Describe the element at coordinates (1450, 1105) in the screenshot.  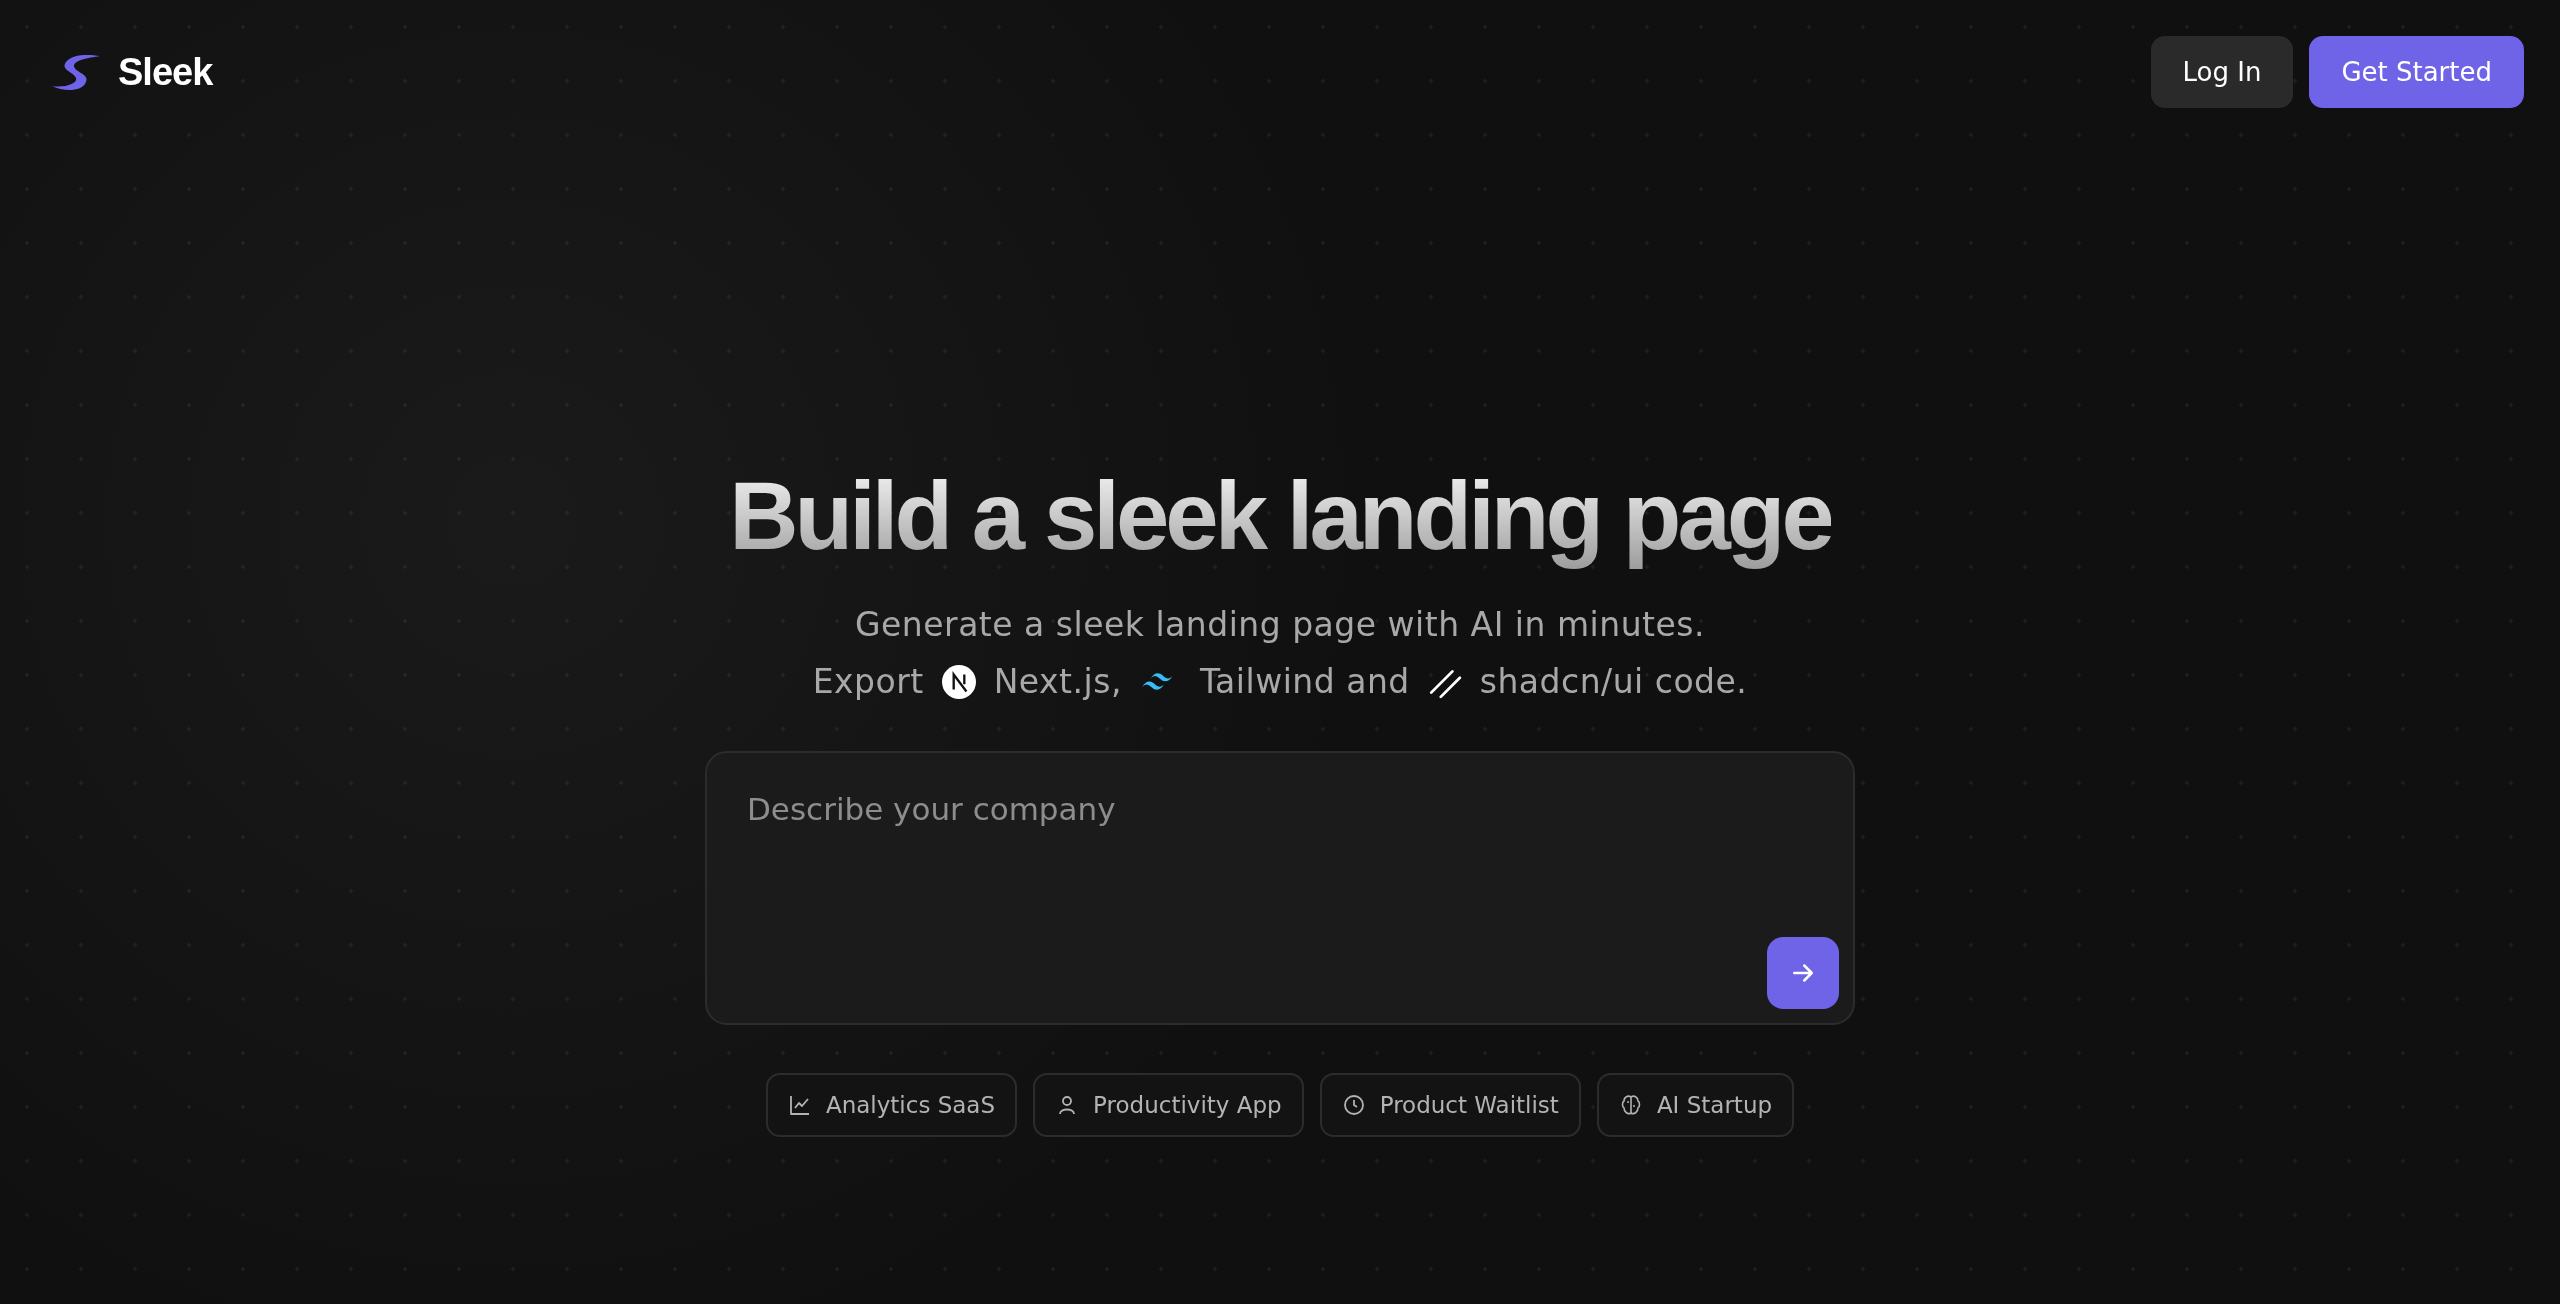
I see `suggestion-chip: Product Waitlist` at that location.